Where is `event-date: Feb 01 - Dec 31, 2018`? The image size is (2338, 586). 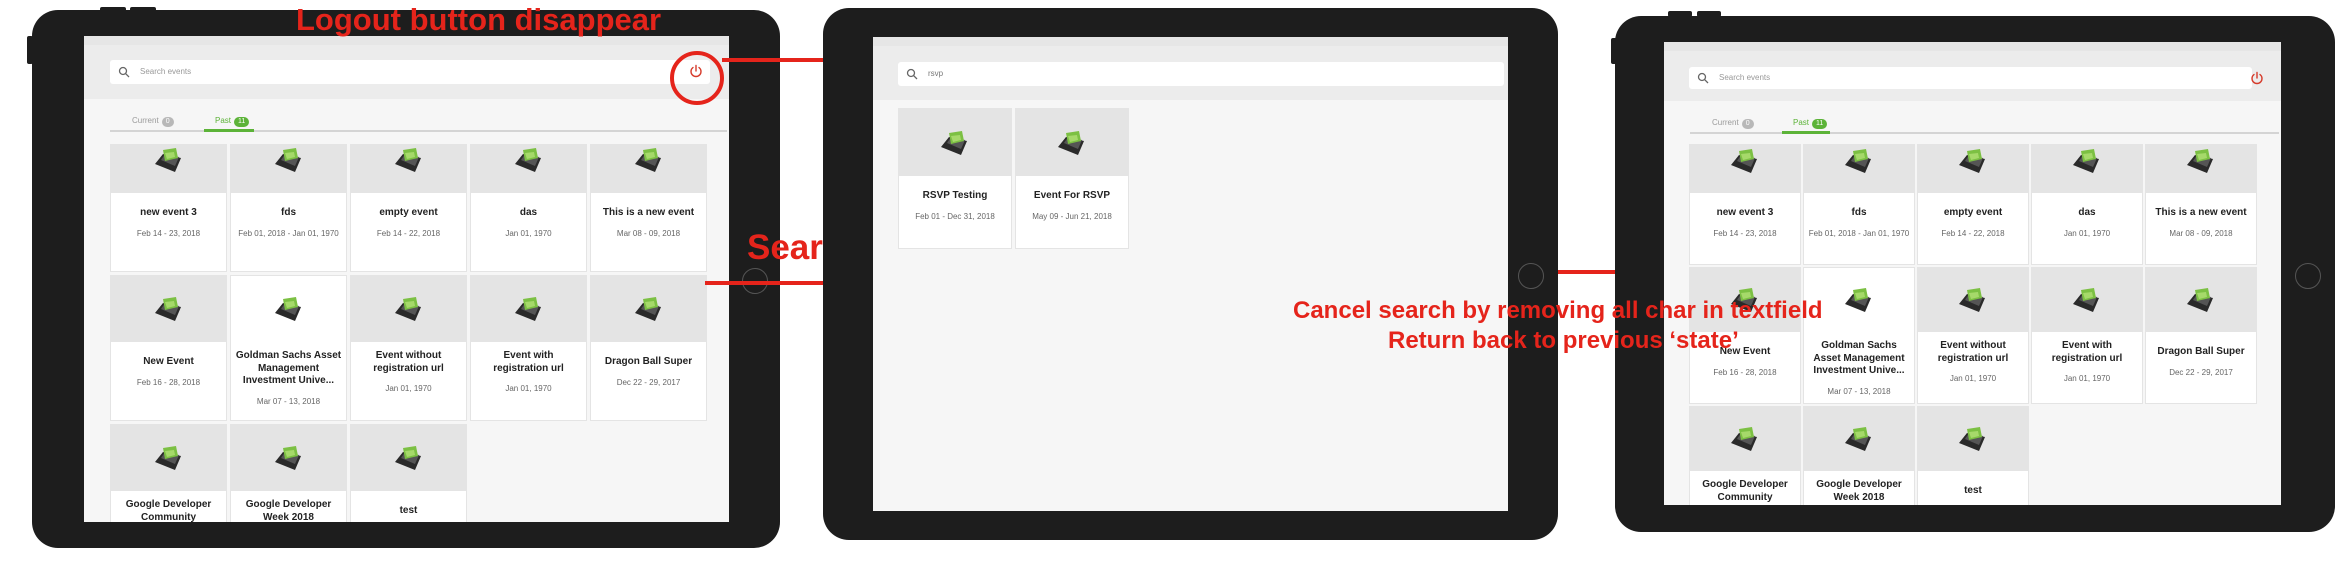
event-date: Feb 01 - Dec 31, 2018 is located at coordinates (955, 216).